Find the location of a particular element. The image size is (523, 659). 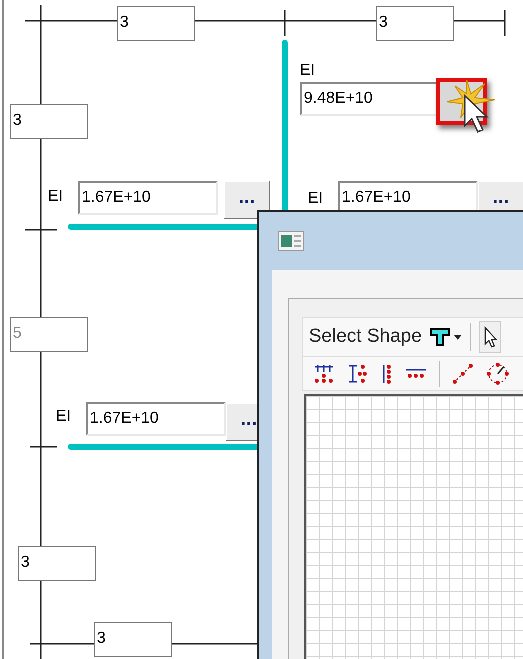

caret-icon is located at coordinates (458, 337).